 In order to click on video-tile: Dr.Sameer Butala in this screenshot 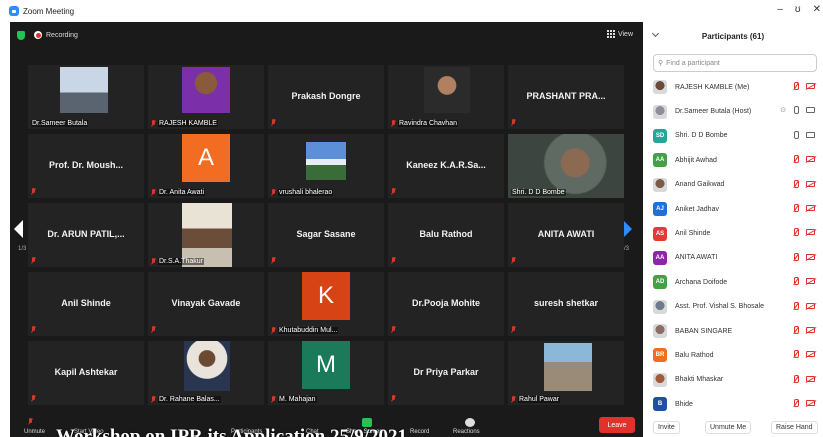, I will do `click(86, 97)`.